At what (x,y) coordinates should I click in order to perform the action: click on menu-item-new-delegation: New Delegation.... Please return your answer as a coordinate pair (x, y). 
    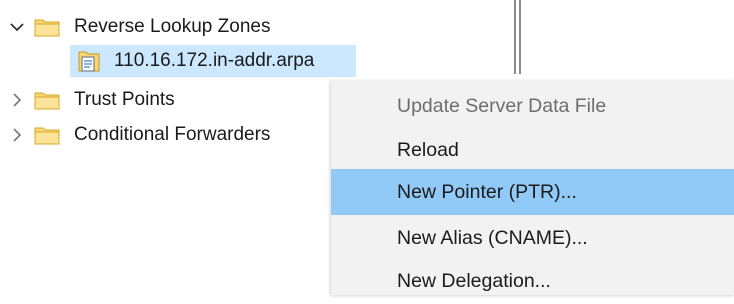
    Looking at the image, I should click on (532, 281).